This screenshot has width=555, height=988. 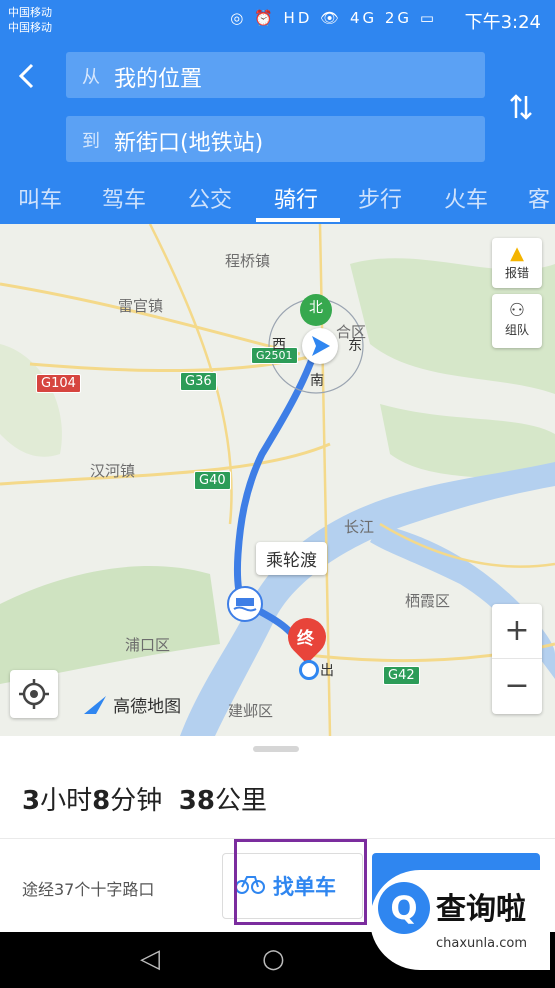 What do you see at coordinates (251, 711) in the screenshot?
I see `map-label-jianye: 建邺区` at bounding box center [251, 711].